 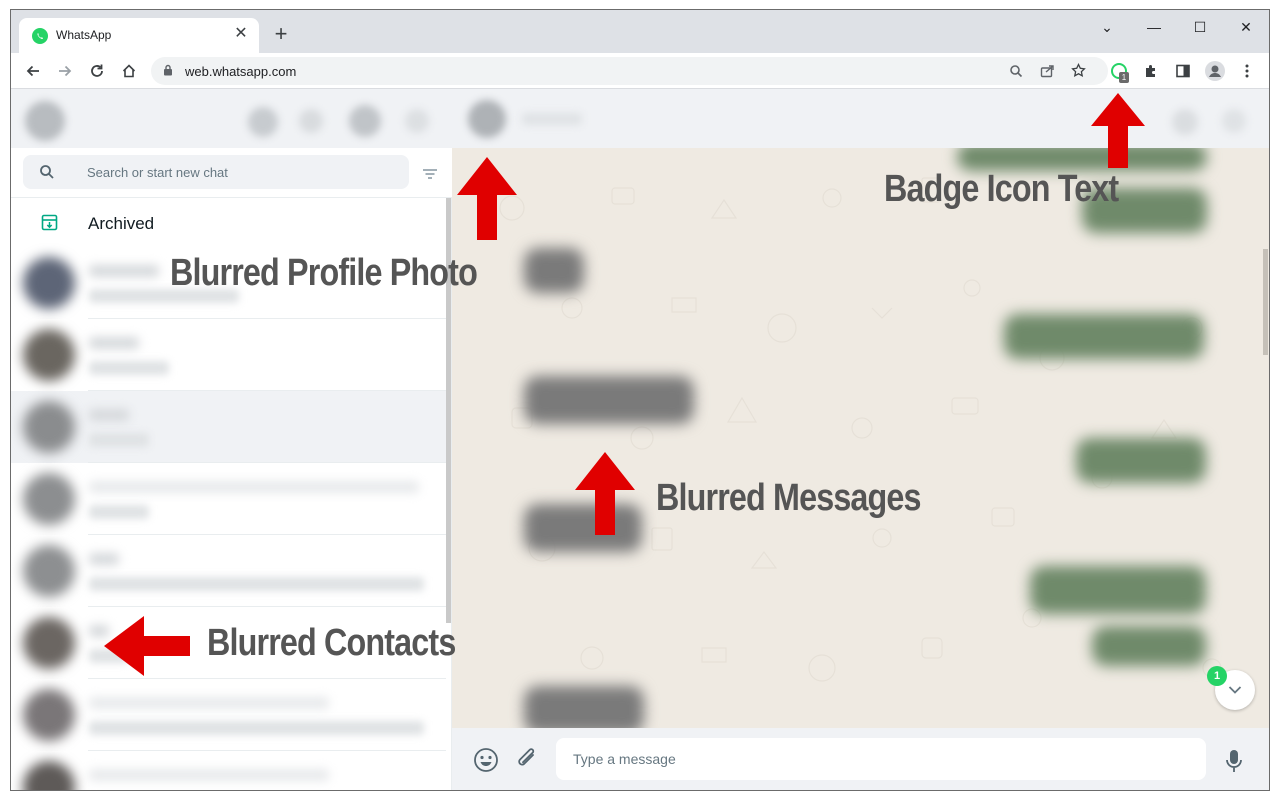 What do you see at coordinates (1047, 71) in the screenshot?
I see `share-icon` at bounding box center [1047, 71].